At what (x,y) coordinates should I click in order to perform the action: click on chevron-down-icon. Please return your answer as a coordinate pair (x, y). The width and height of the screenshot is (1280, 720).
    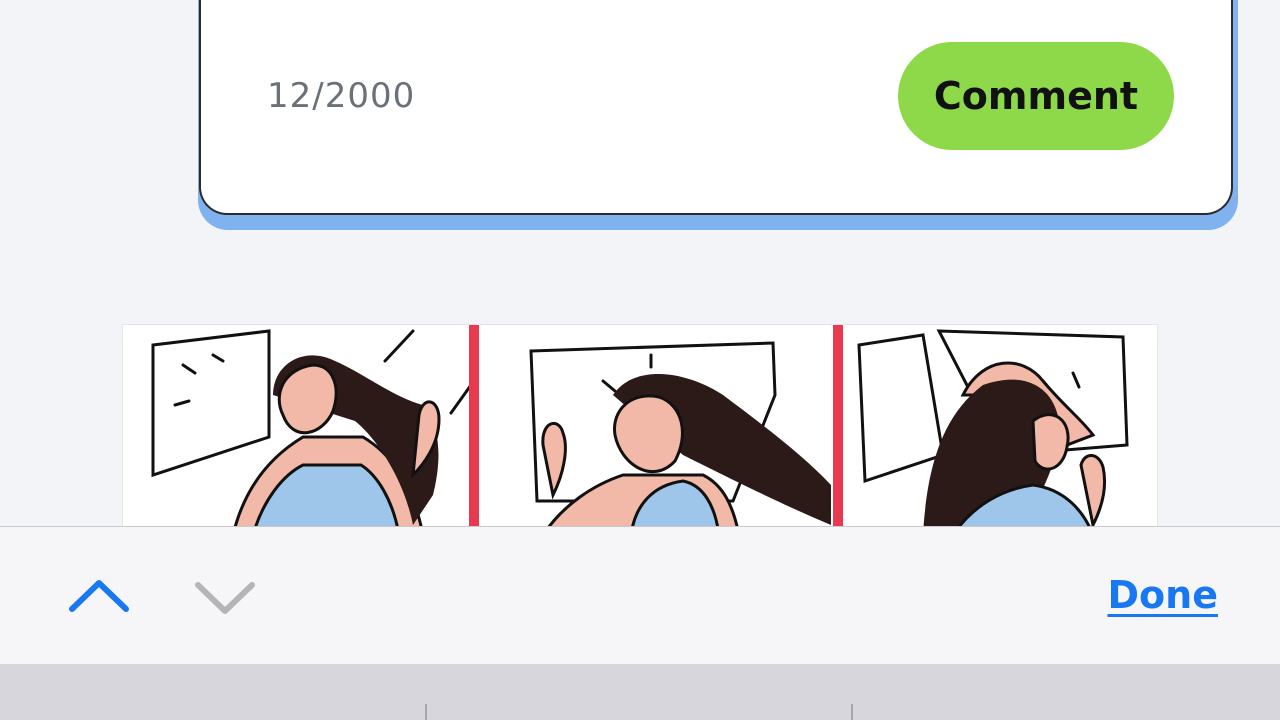
    Looking at the image, I should click on (225, 599).